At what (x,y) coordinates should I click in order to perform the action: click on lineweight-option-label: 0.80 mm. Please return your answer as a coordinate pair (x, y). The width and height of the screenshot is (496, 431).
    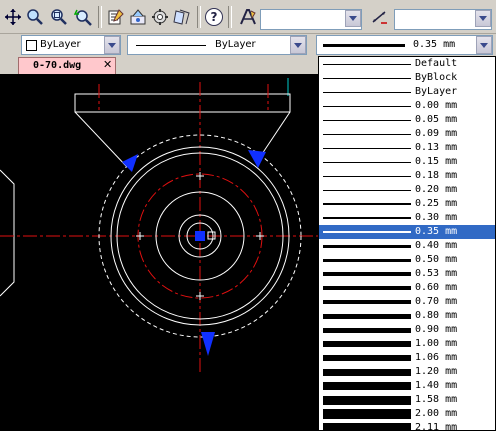
    Looking at the image, I should click on (436, 315).